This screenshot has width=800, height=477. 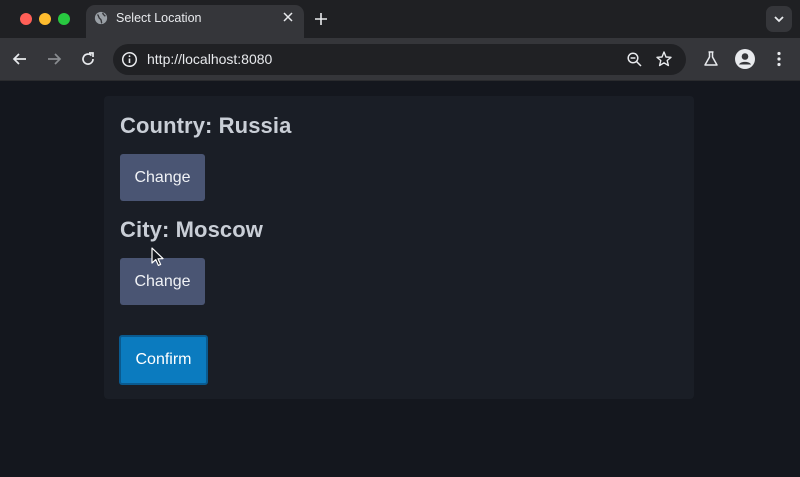 What do you see at coordinates (634, 59) in the screenshot?
I see `zoom-icon` at bounding box center [634, 59].